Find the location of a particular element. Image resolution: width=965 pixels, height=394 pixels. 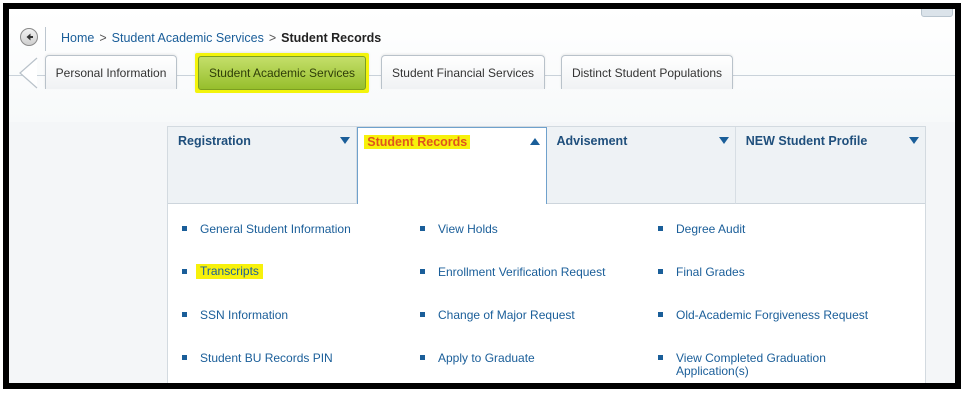

link-label: Final Grades is located at coordinates (710, 272).